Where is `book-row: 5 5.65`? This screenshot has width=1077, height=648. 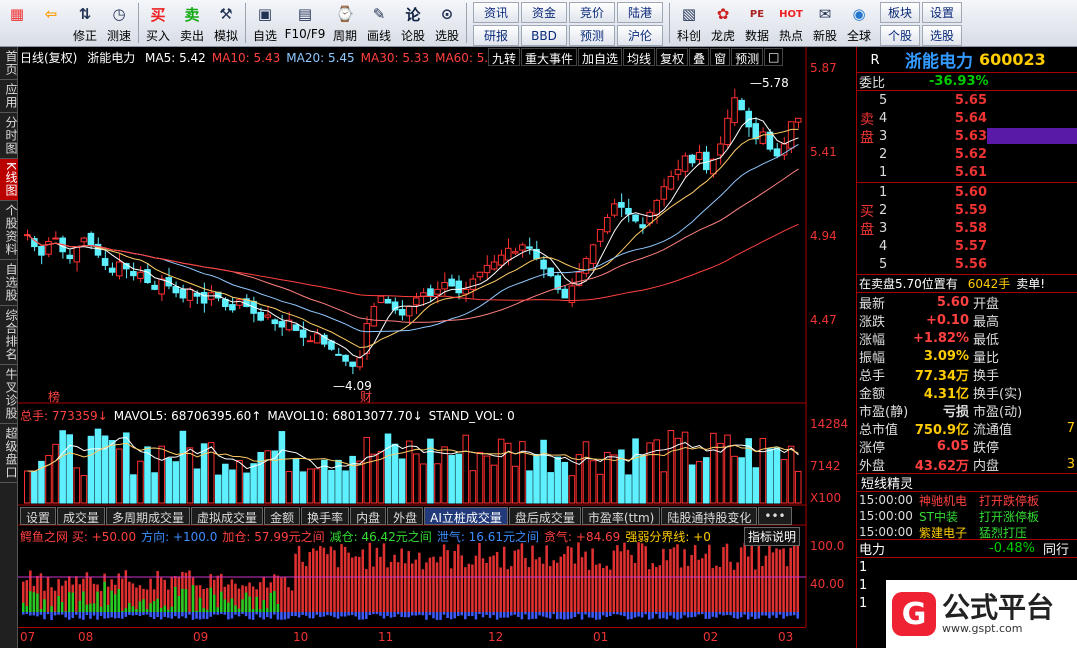 book-row: 5 5.65 is located at coordinates (967, 100).